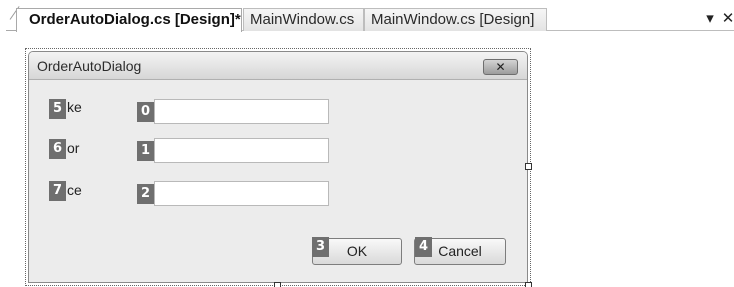 Image resolution: width=734 pixels, height=287 pixels. I want to click on tab-list-dropdown-icon: ▾, so click(710, 19).